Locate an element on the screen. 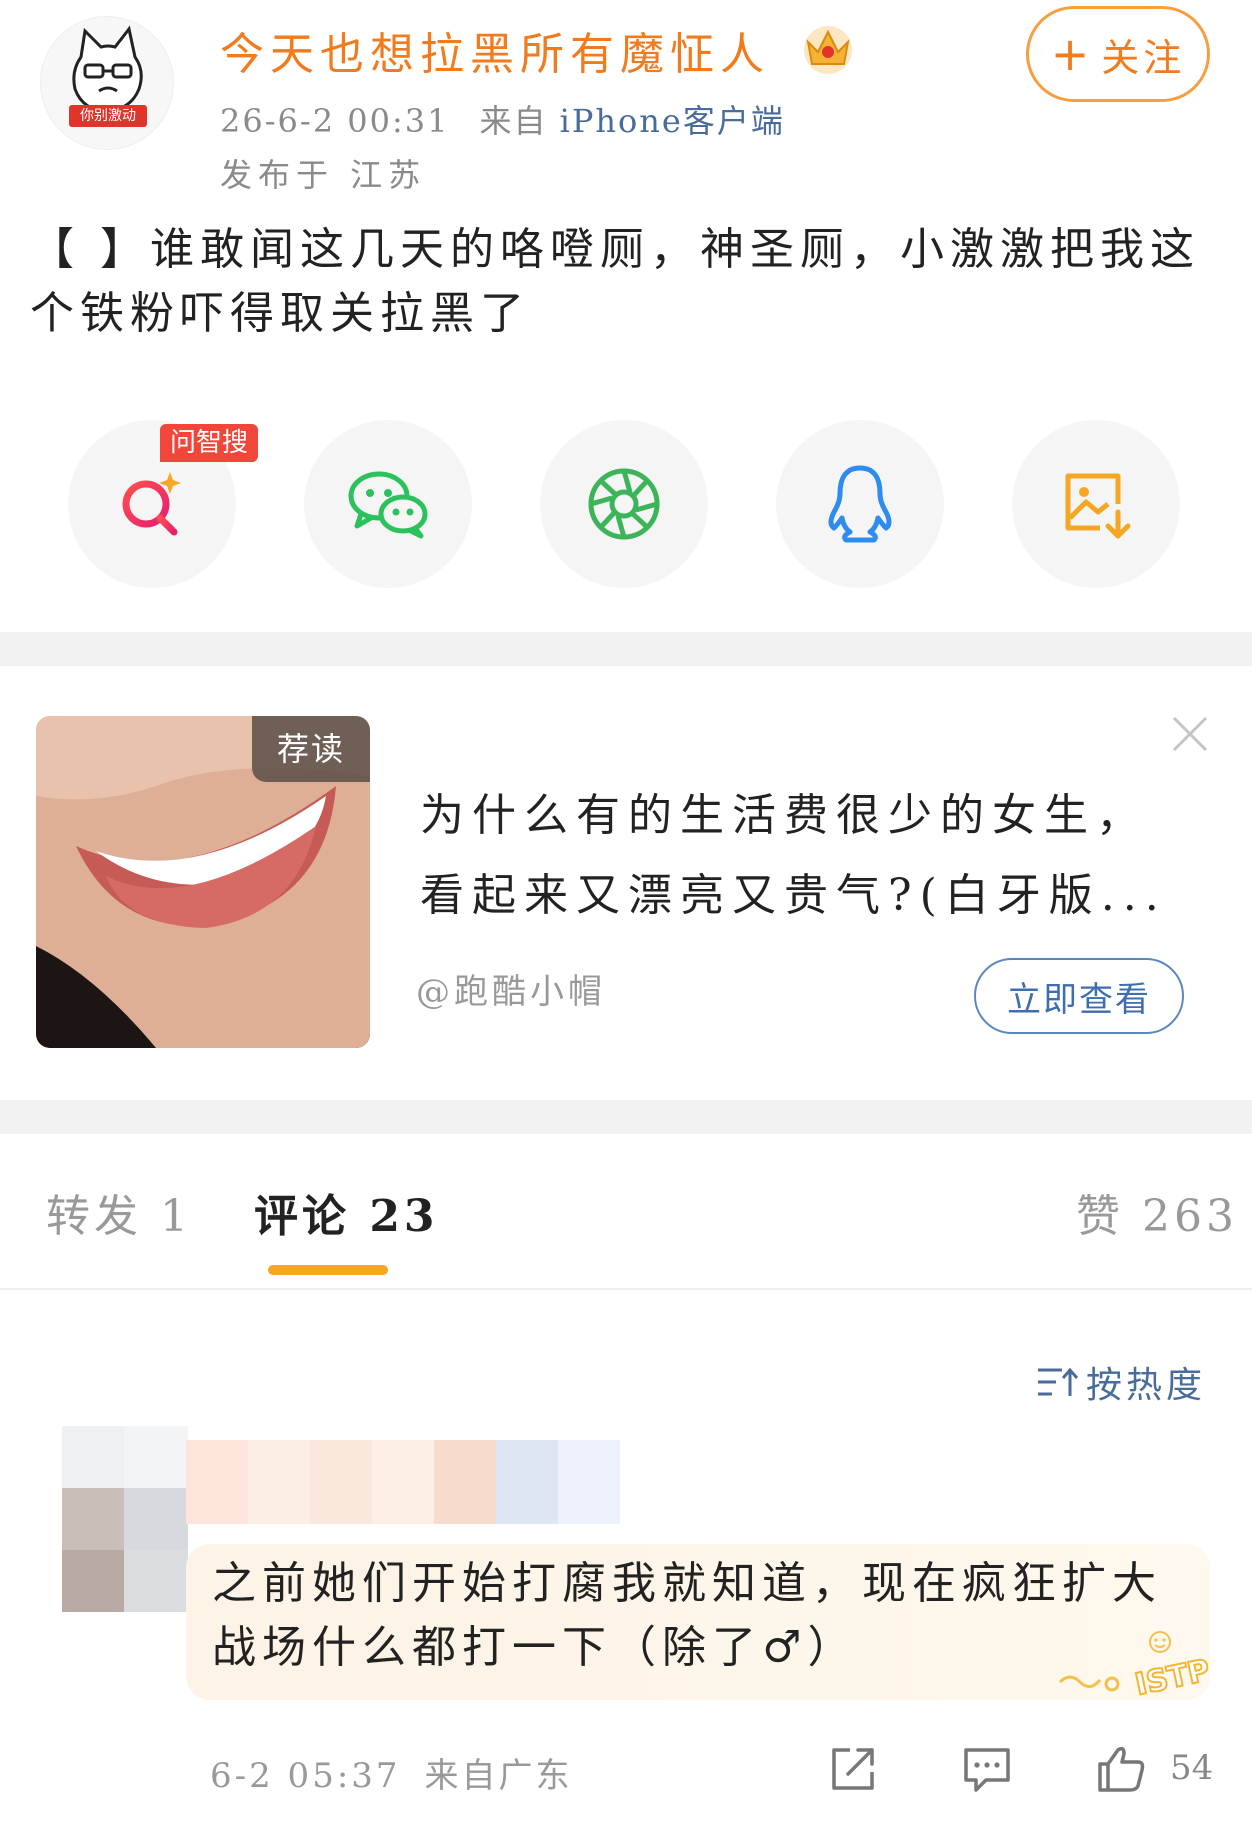 The height and width of the screenshot is (1829, 1252). qq-icon is located at coordinates (860, 504).